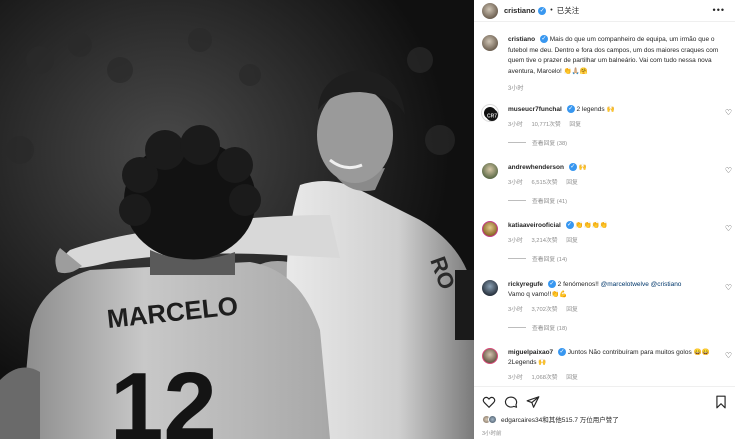 This screenshot has width=735, height=439. I want to click on view-replies-button: 查看回复 (38), so click(620, 142).